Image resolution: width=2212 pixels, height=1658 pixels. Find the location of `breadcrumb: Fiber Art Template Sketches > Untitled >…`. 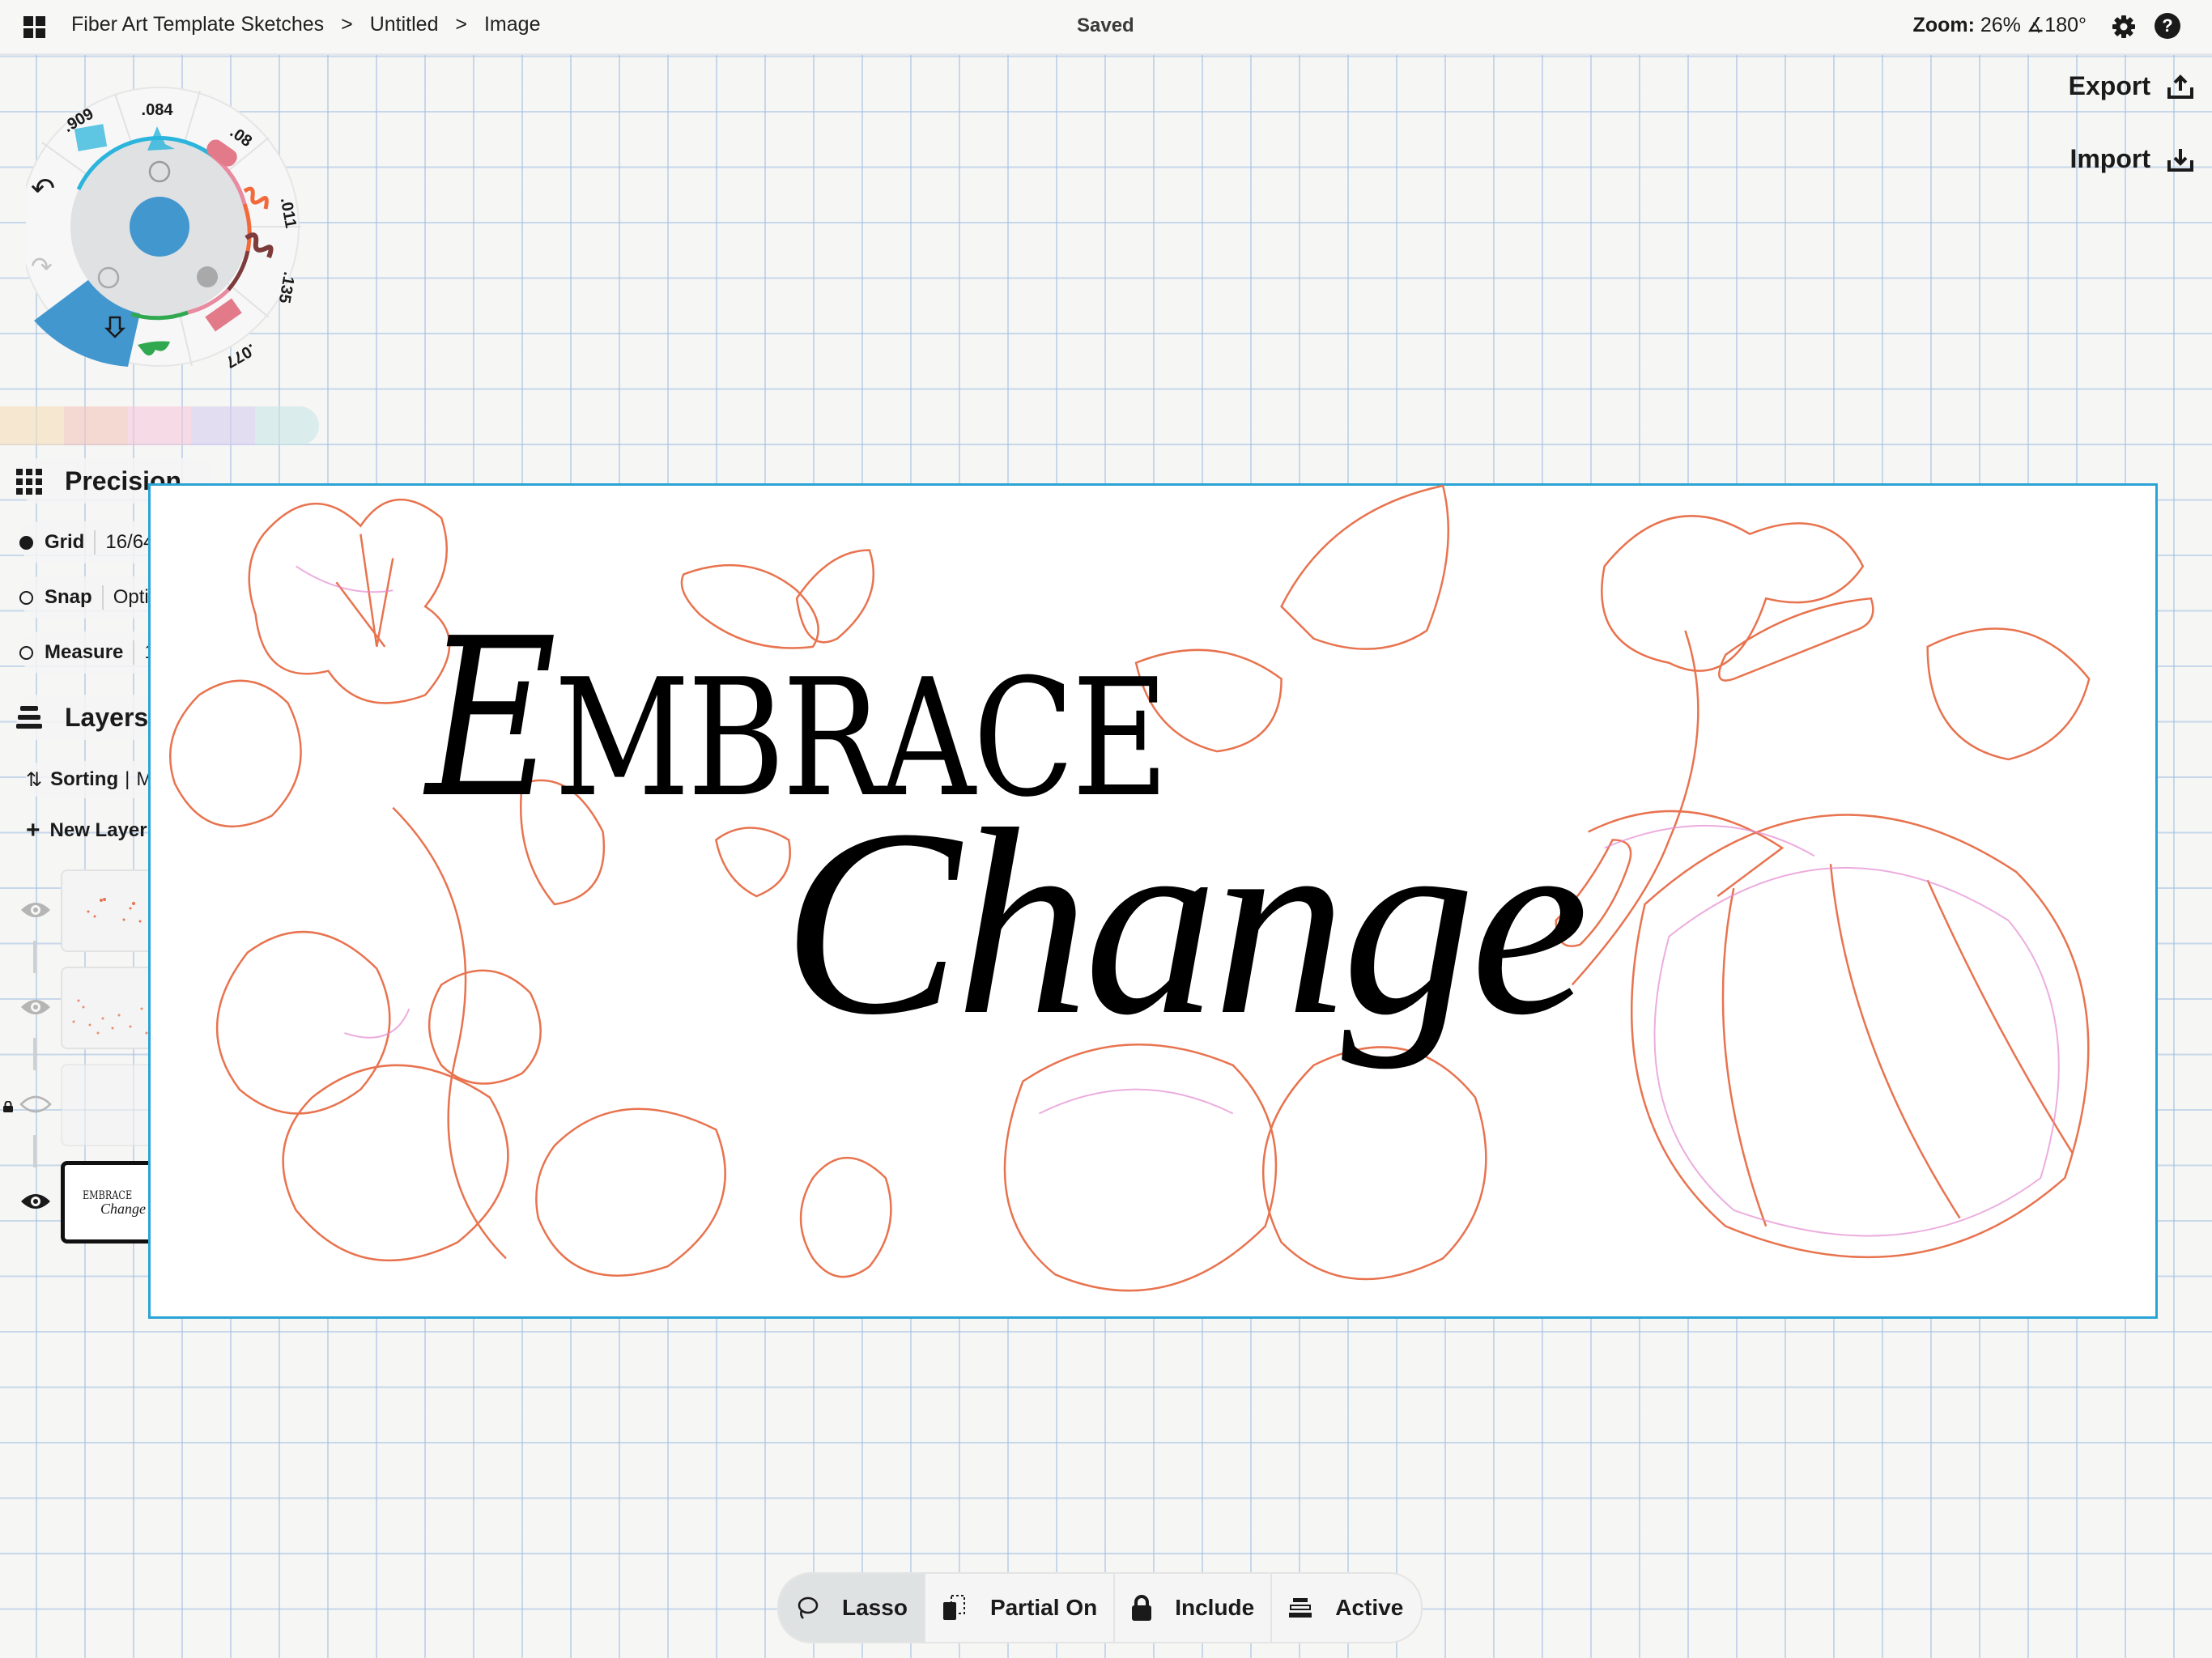

breadcrumb: Fiber Art Template Sketches > Untitled >… is located at coordinates (311, 24).